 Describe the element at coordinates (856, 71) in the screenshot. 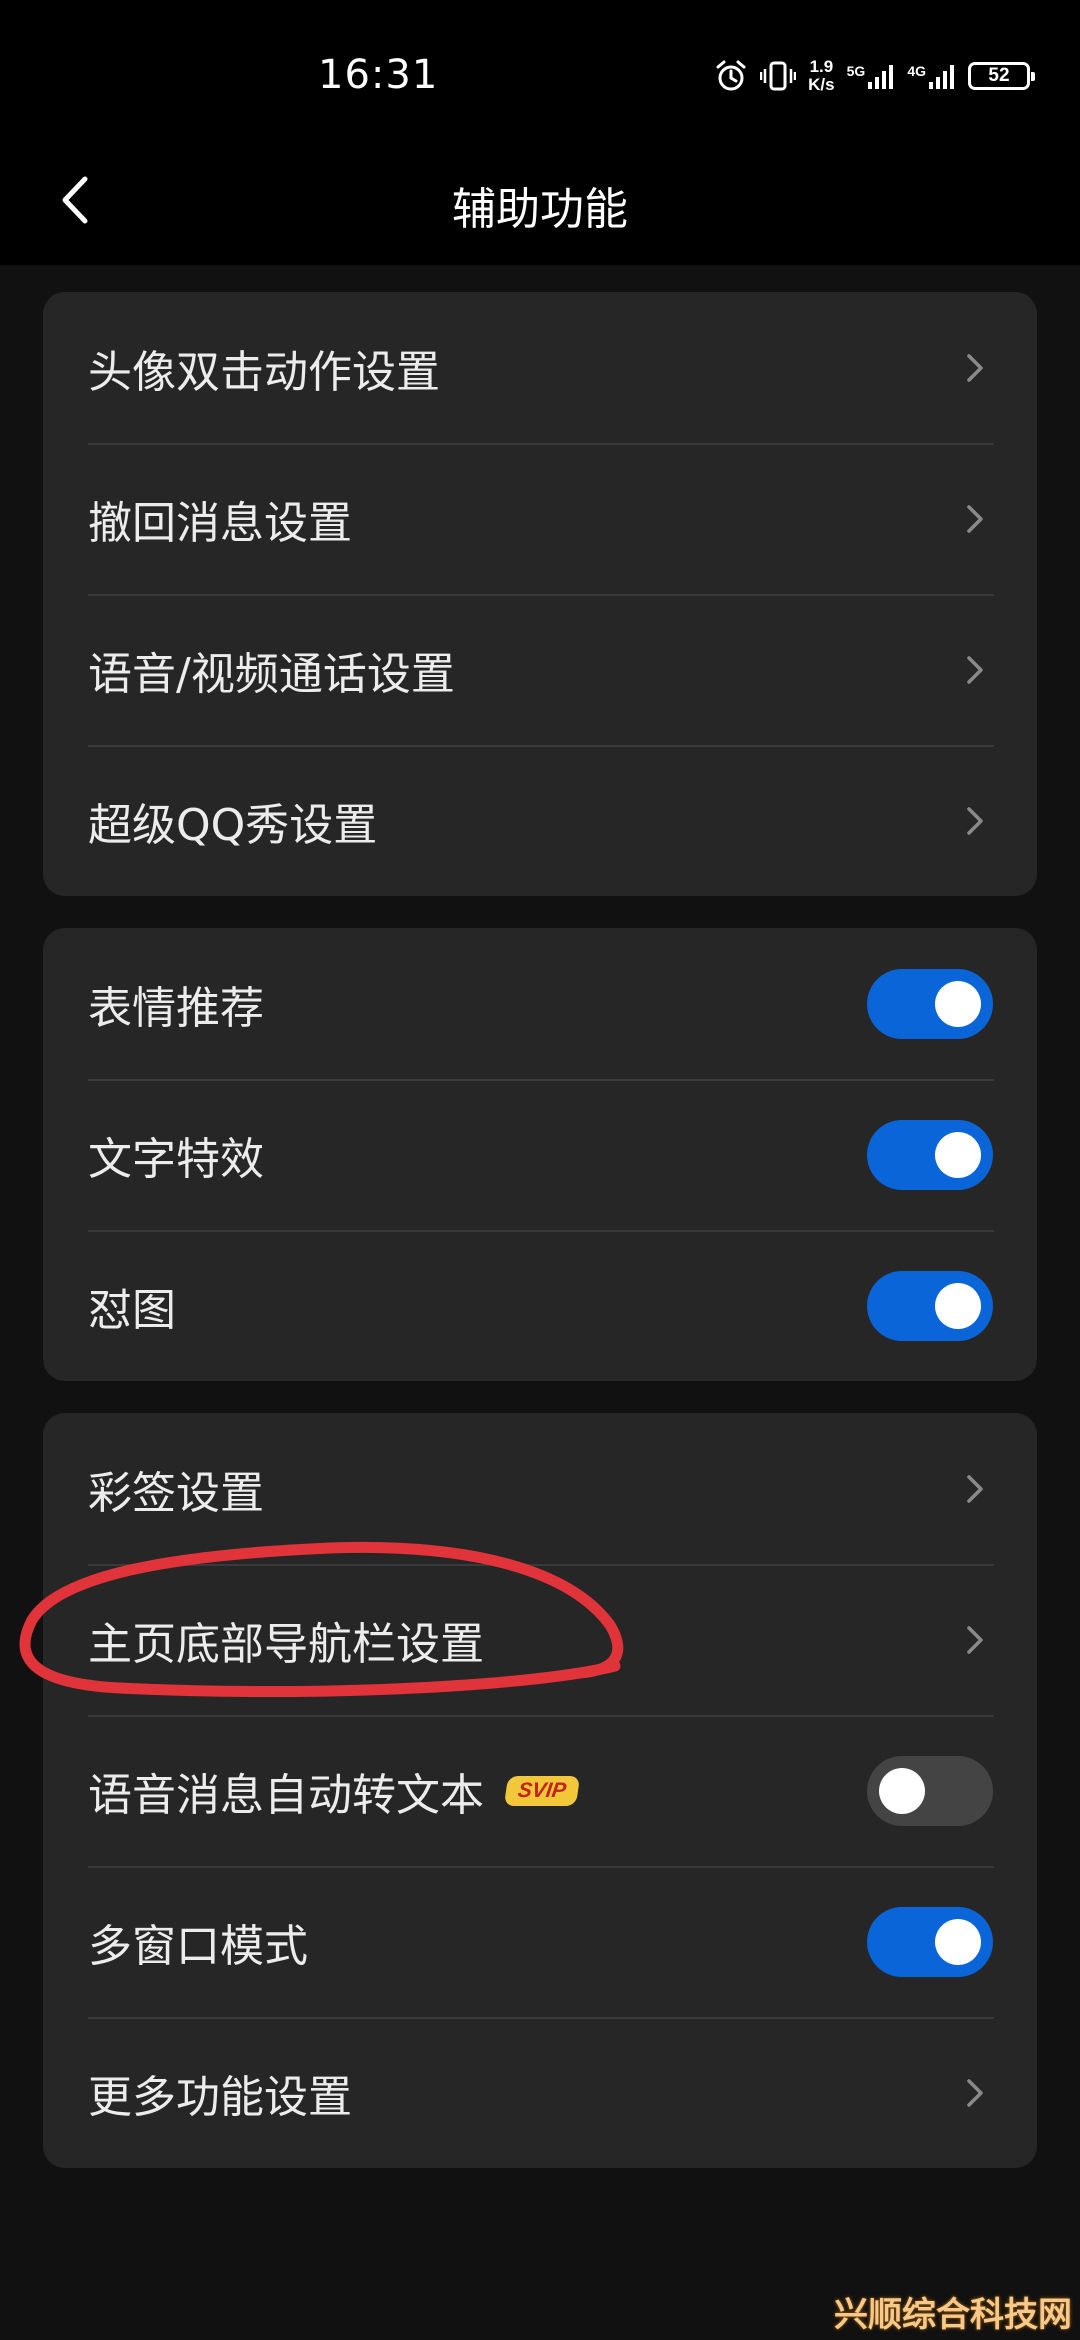

I see `net-type-1: 5G` at that location.